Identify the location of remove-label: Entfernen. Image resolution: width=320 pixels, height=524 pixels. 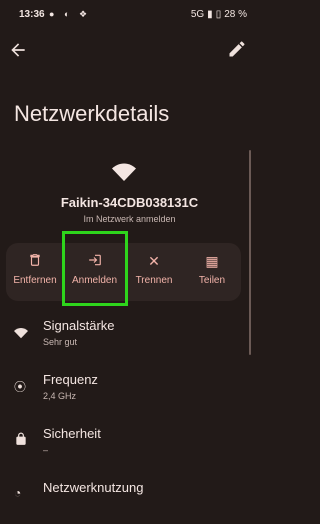
(35, 280).